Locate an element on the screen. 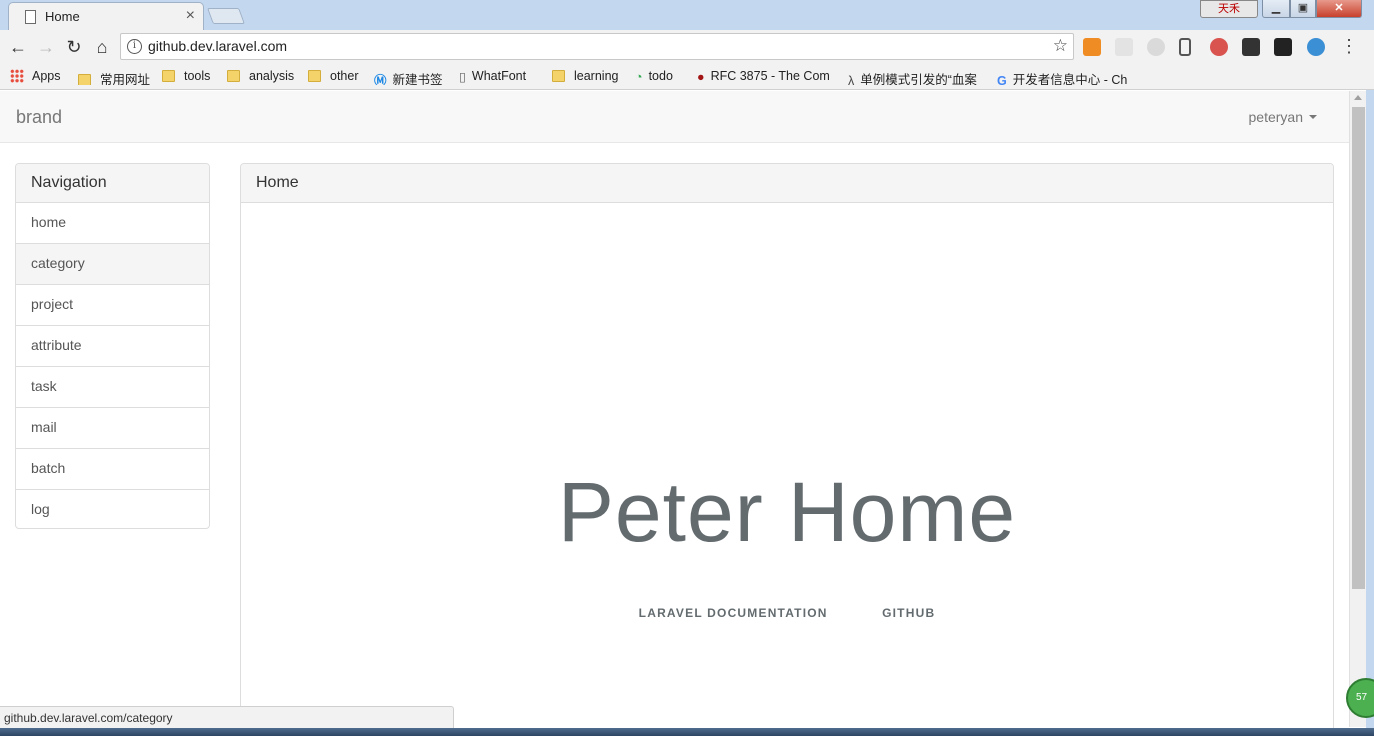 This screenshot has width=1374, height=736. nav-item-category: category is located at coordinates (112, 264).